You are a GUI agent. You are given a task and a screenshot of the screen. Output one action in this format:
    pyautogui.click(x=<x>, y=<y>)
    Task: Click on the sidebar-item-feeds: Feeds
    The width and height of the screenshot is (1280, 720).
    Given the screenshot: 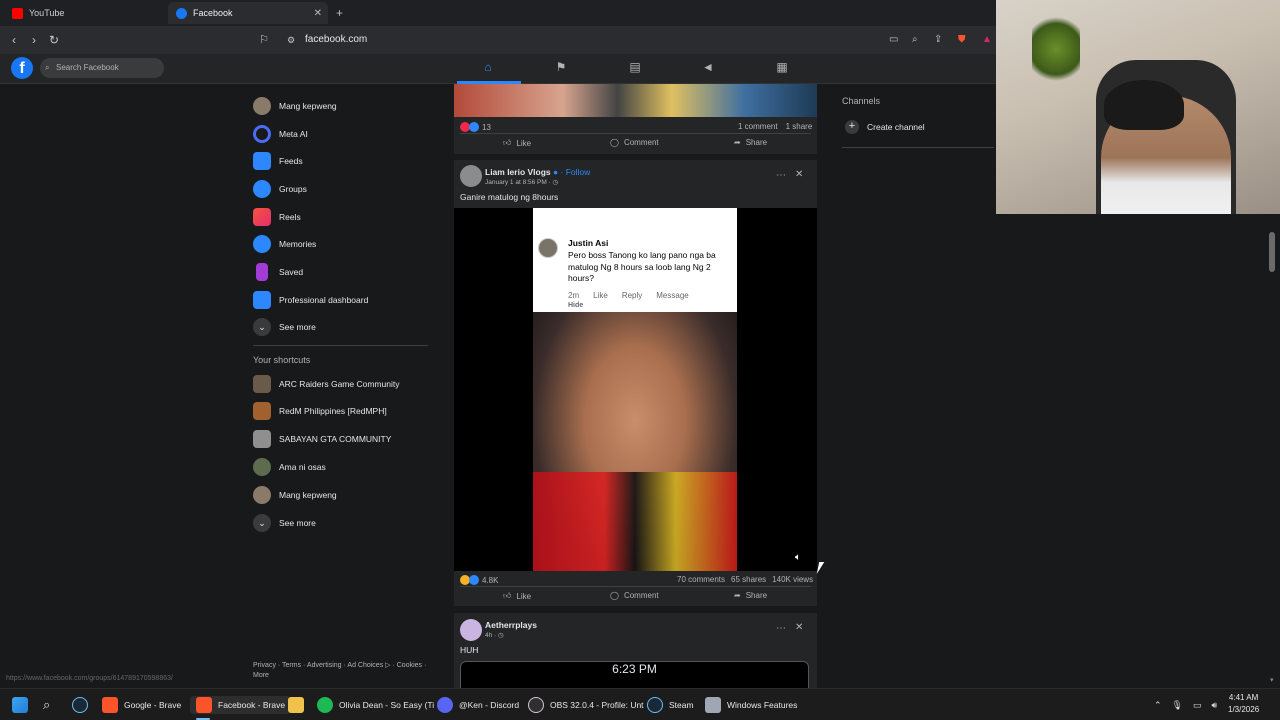 What is the action you would take?
    pyautogui.click(x=278, y=161)
    